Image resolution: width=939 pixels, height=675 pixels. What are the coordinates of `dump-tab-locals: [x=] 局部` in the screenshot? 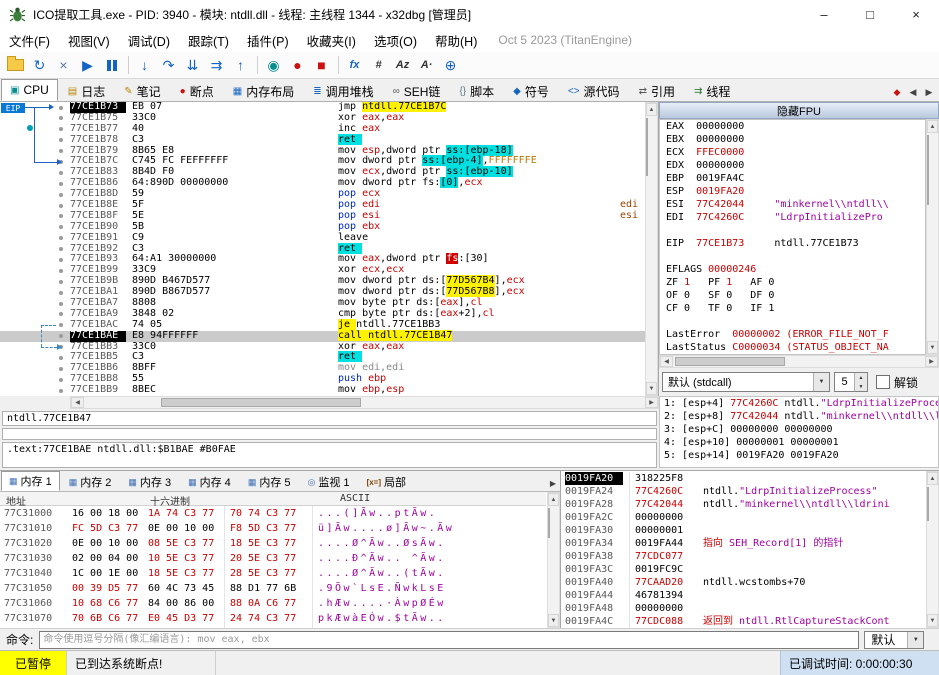 It's located at (386, 482).